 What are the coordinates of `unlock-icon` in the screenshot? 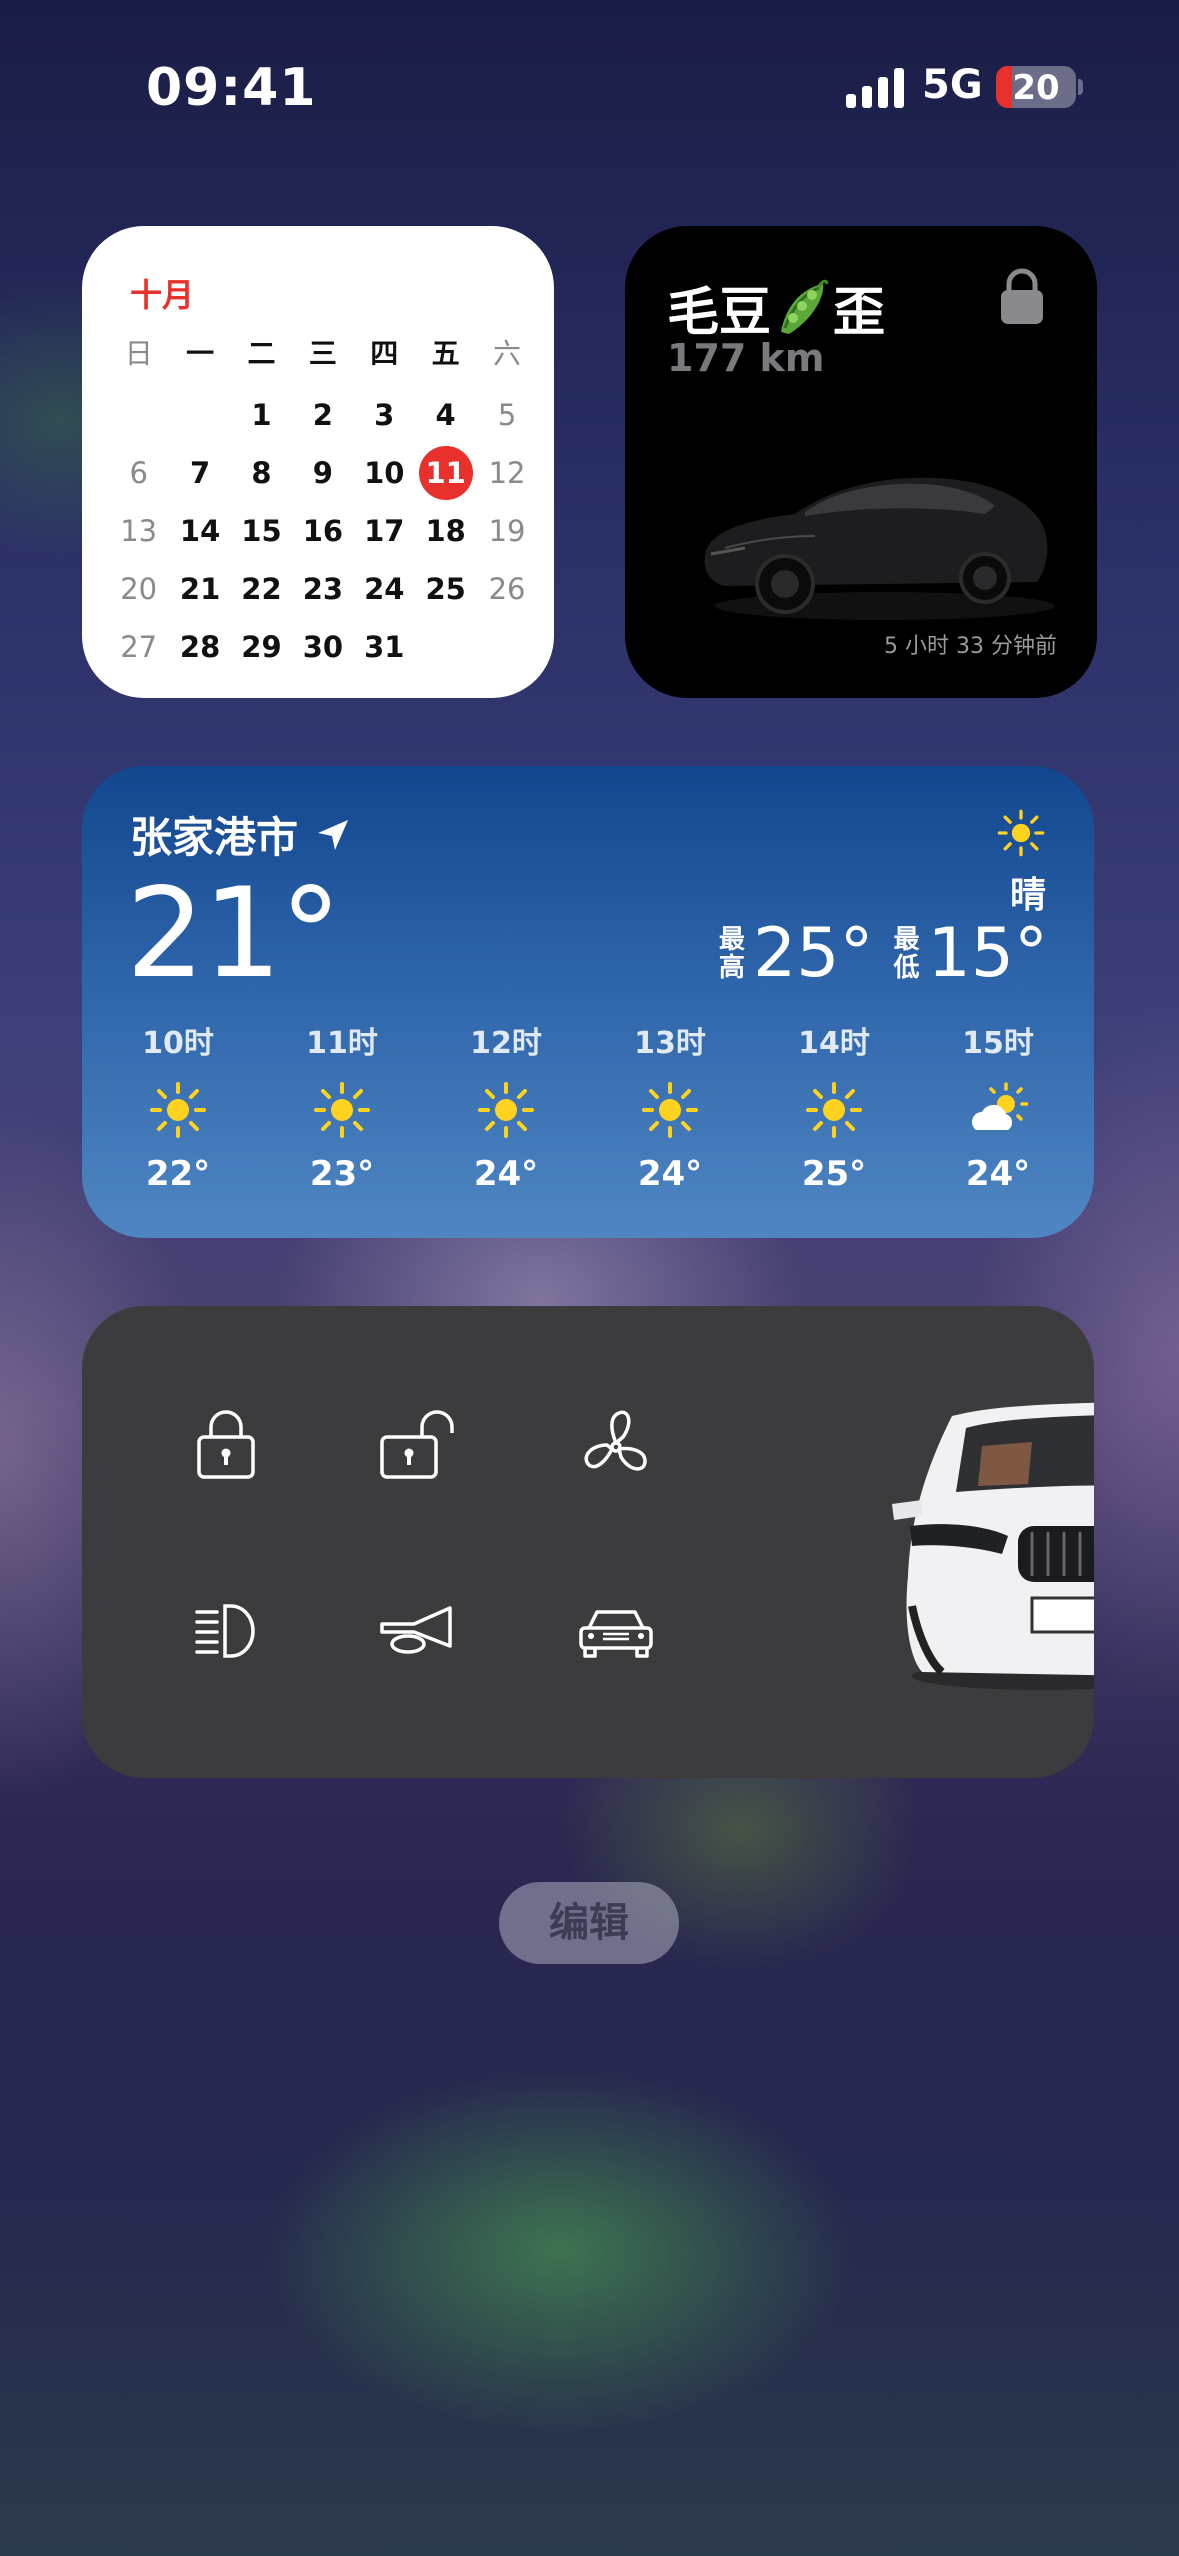 It's located at (417, 1446).